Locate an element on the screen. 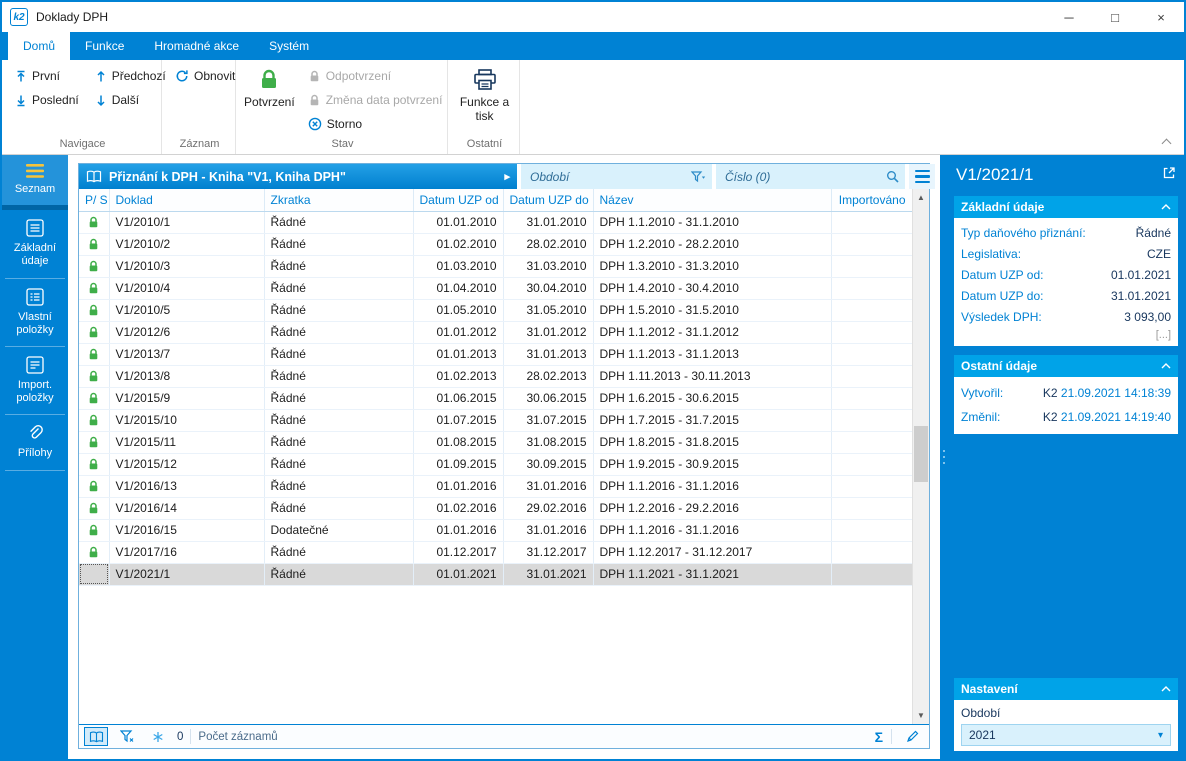 Image resolution: width=1186 pixels, height=761 pixels. column-header-ps: P/ S is located at coordinates (94, 200).